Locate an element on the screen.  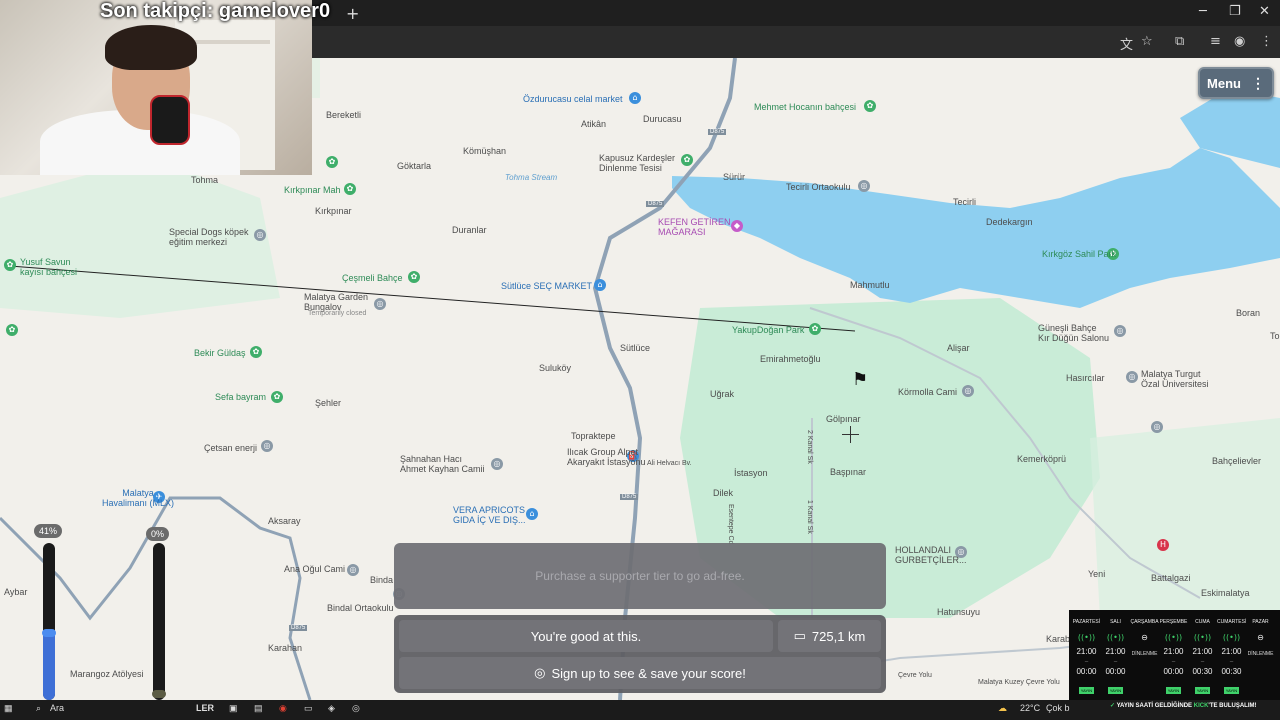
extensions-icon: ⧉ is located at coordinates (1179, 41).